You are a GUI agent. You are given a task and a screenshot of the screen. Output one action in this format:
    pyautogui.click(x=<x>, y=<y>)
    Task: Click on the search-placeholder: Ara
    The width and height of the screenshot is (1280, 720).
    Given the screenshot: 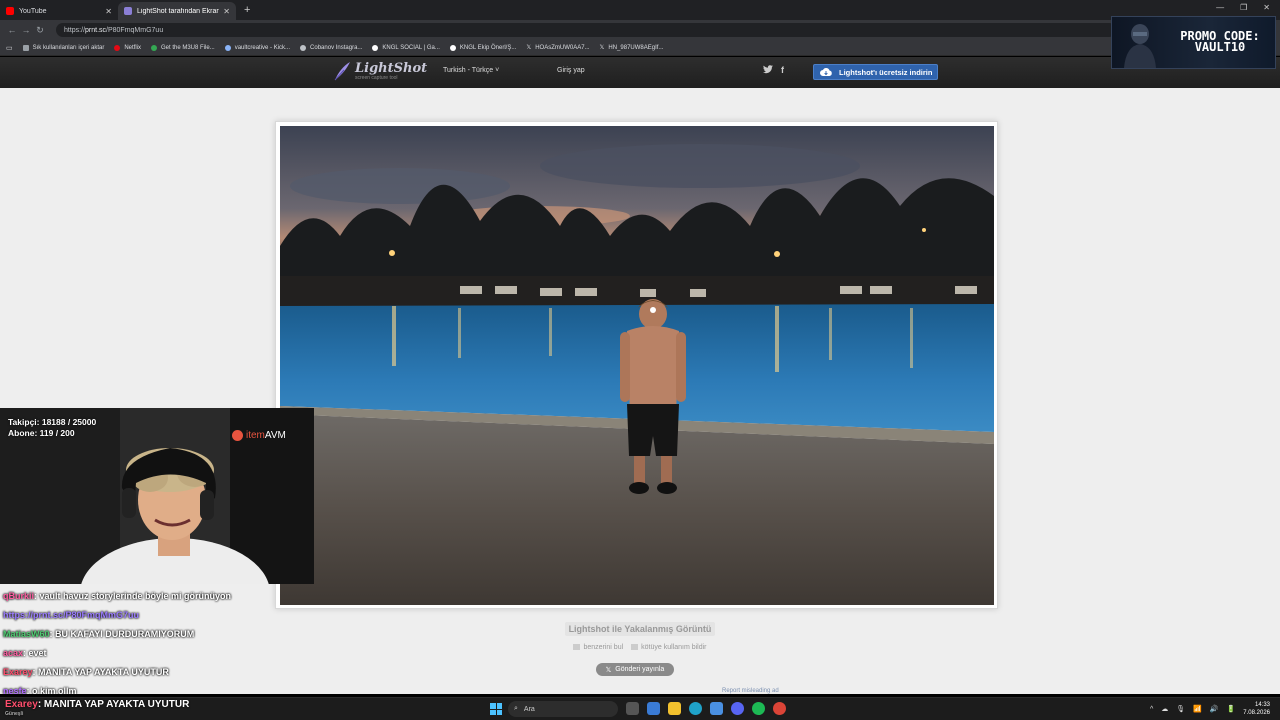 What is the action you would take?
    pyautogui.click(x=529, y=709)
    